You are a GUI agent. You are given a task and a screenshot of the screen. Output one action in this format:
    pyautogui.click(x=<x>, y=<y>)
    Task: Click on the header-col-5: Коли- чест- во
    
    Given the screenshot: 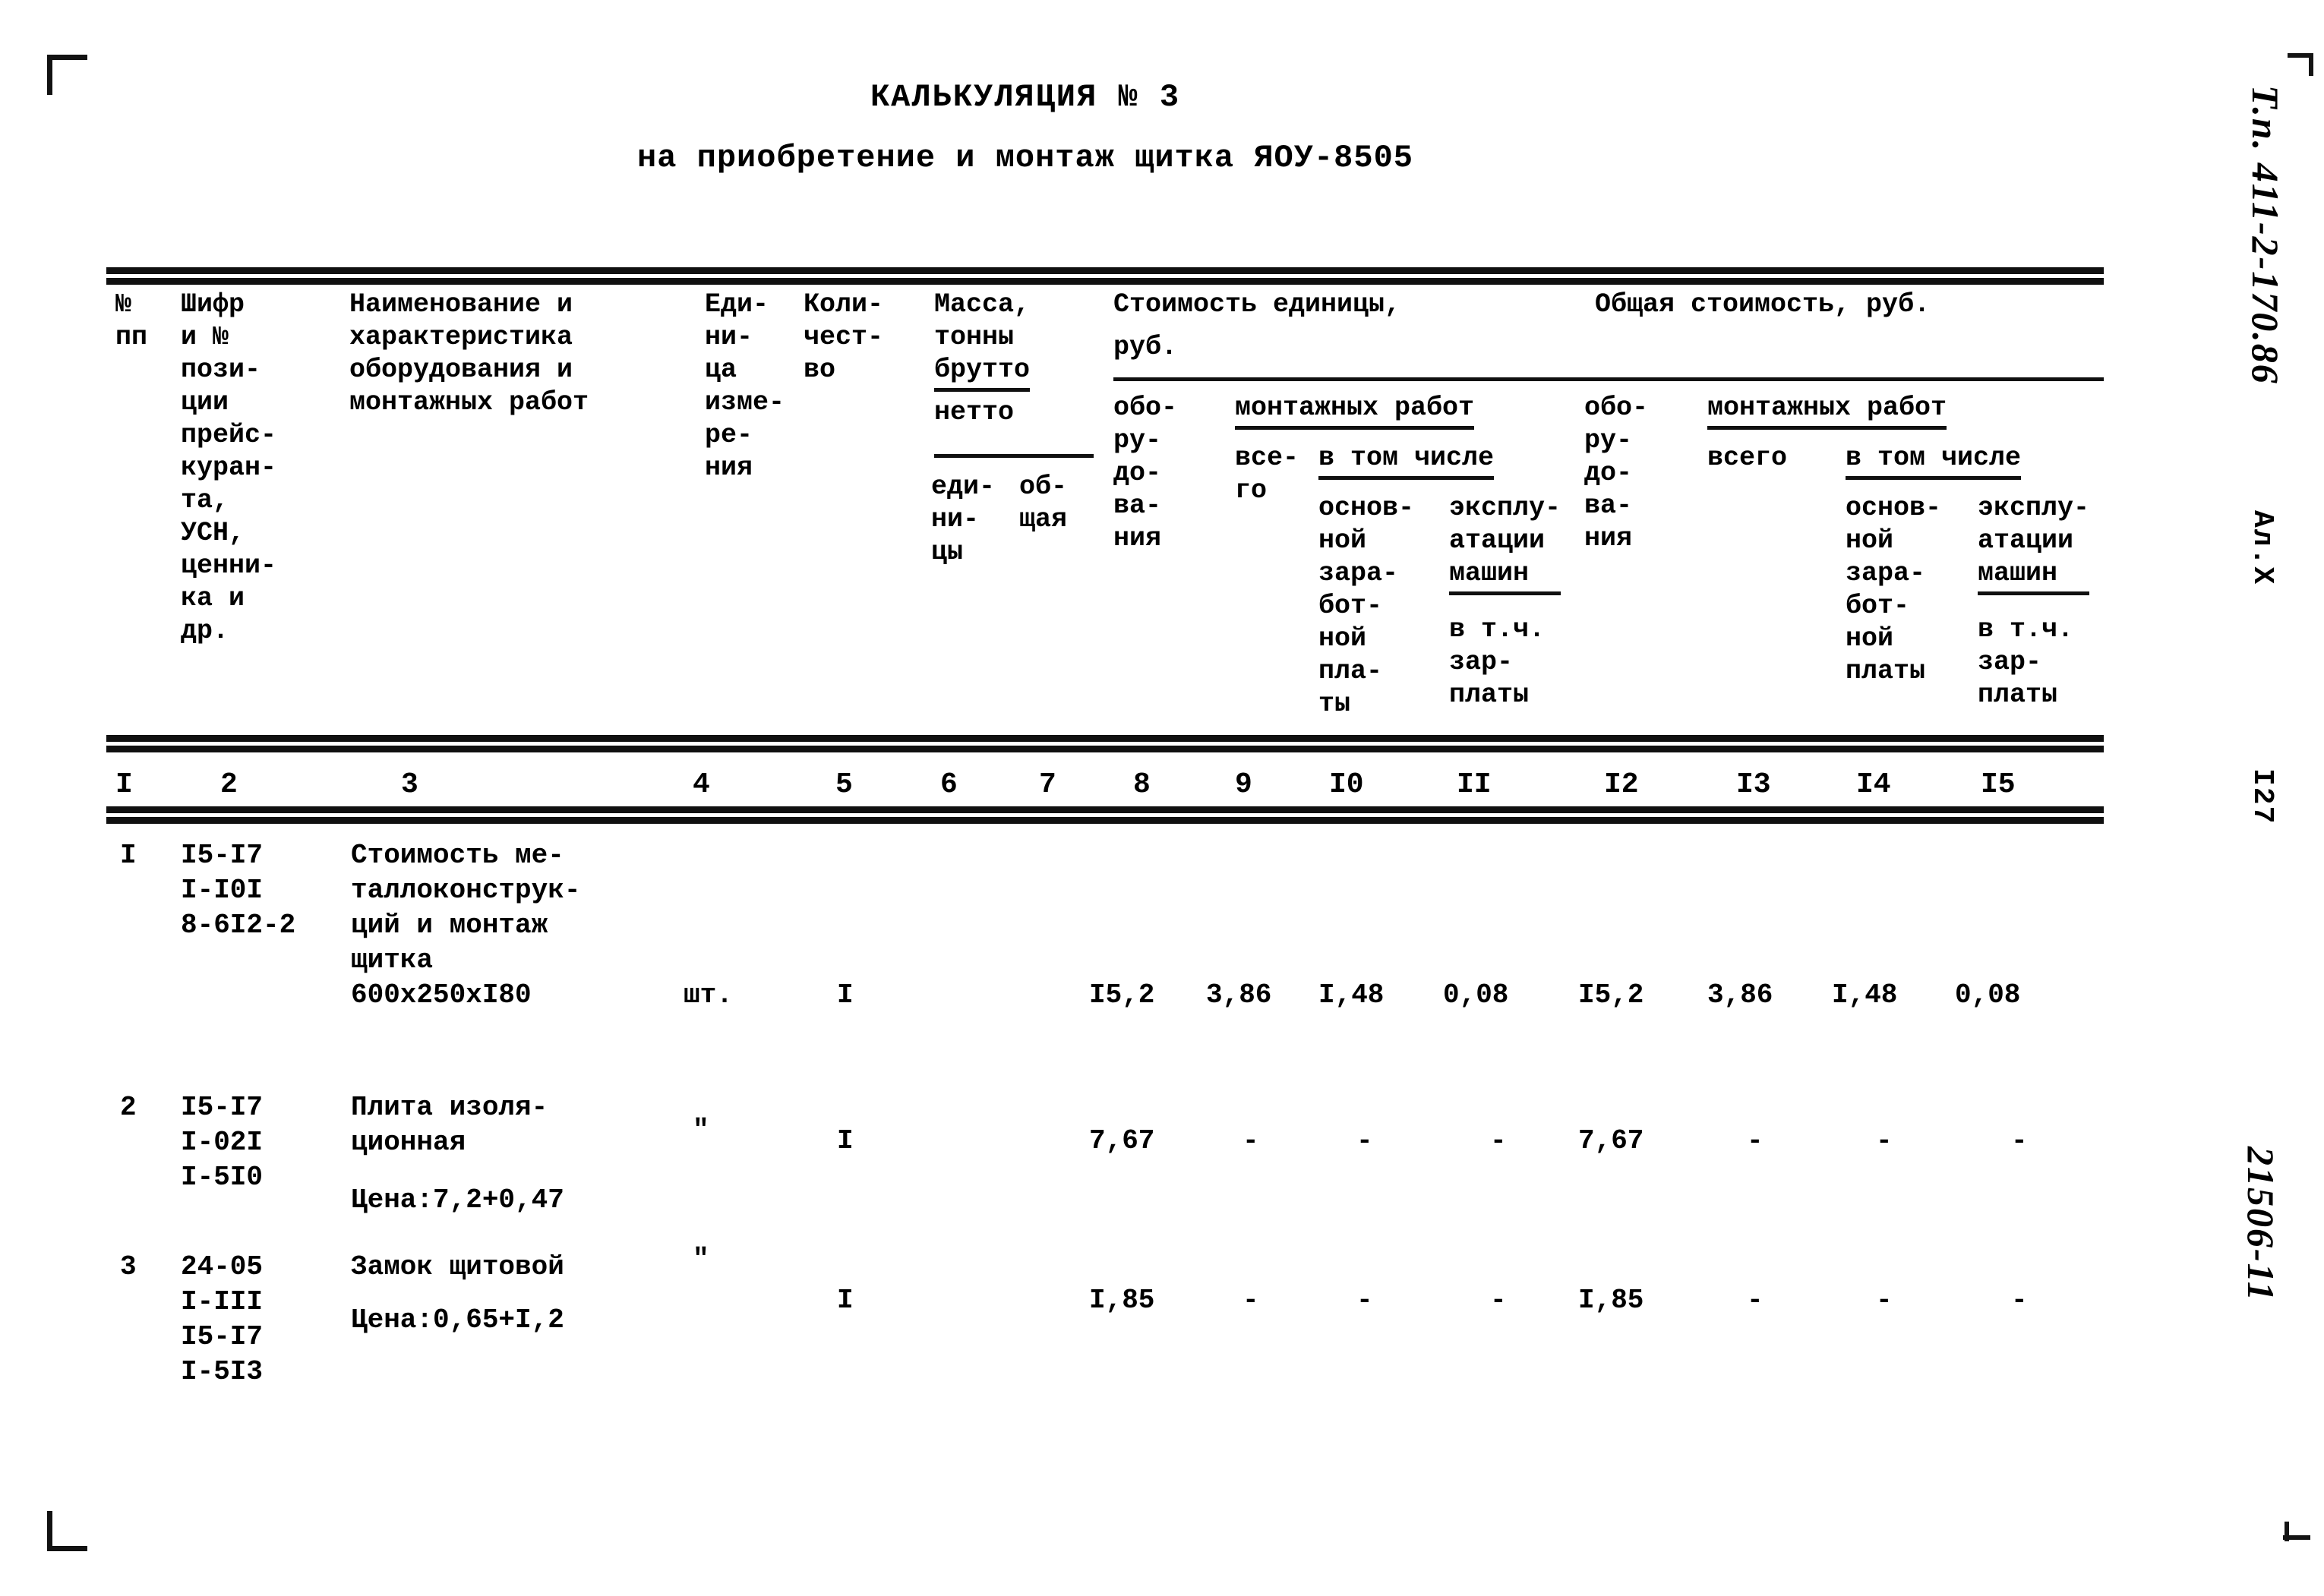 What is the action you would take?
    pyautogui.click(x=844, y=337)
    